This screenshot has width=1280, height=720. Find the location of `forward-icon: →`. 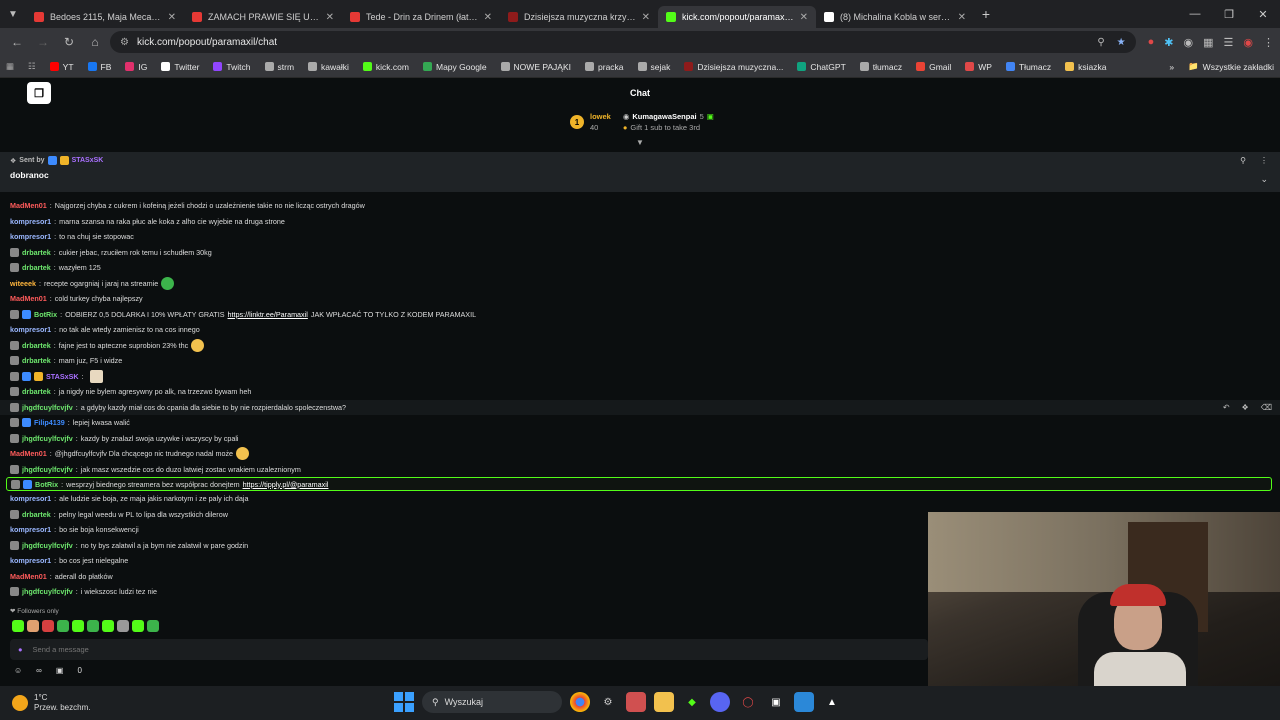

forward-icon: → is located at coordinates (43, 42).